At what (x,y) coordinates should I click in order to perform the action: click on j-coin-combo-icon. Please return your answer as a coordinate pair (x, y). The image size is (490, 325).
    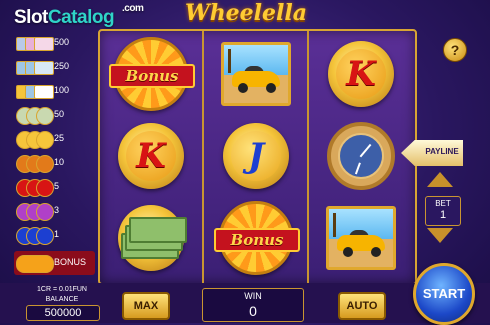
    Looking at the image, I should click on (36, 236).